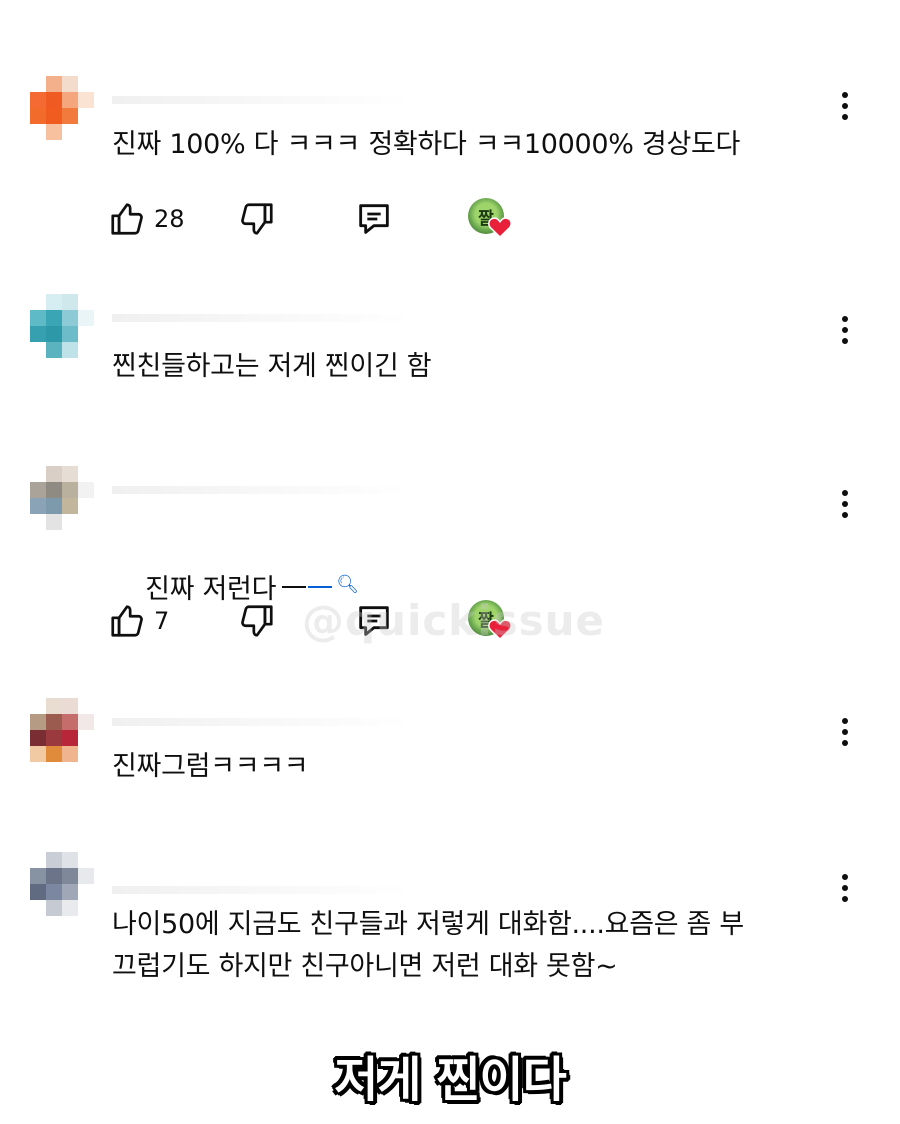  Describe the element at coordinates (146, 219) in the screenshot. I see `like-button: 28` at that location.